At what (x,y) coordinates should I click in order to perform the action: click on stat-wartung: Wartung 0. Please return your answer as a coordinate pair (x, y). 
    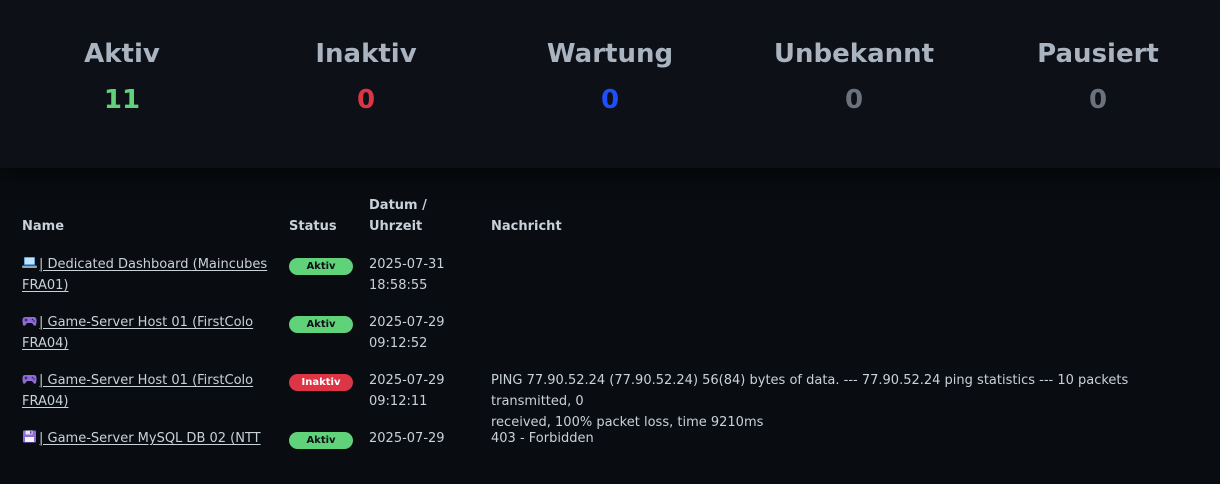
    Looking at the image, I should click on (610, 77).